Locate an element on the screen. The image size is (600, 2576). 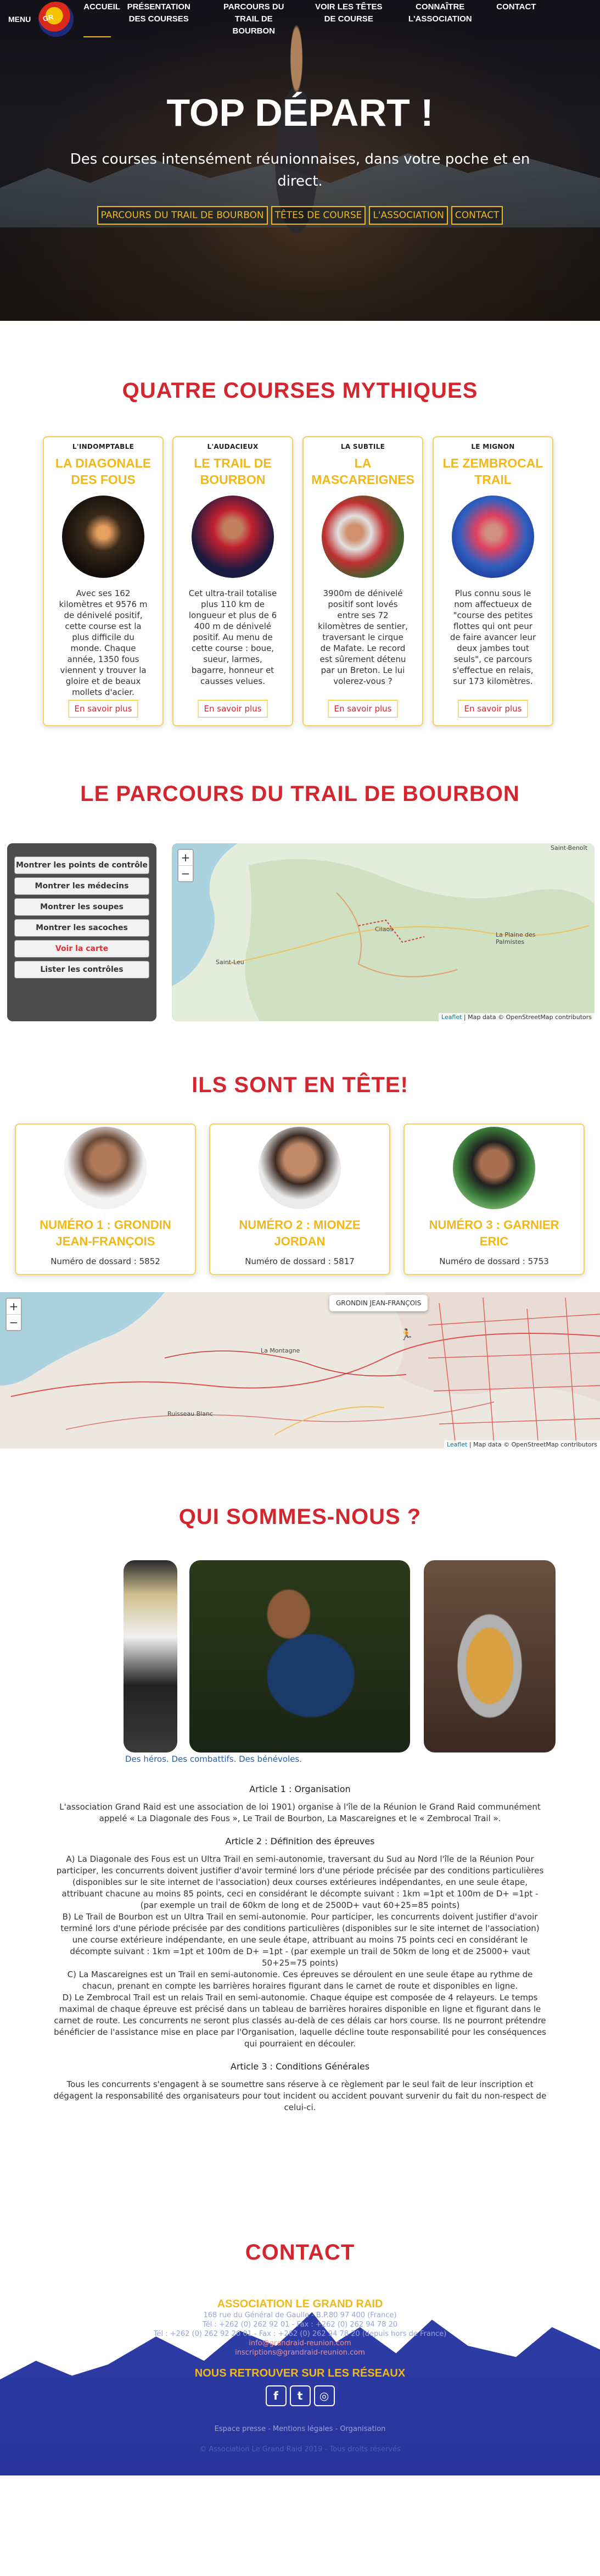
view-map-button: Voir la carte is located at coordinates (82, 949).